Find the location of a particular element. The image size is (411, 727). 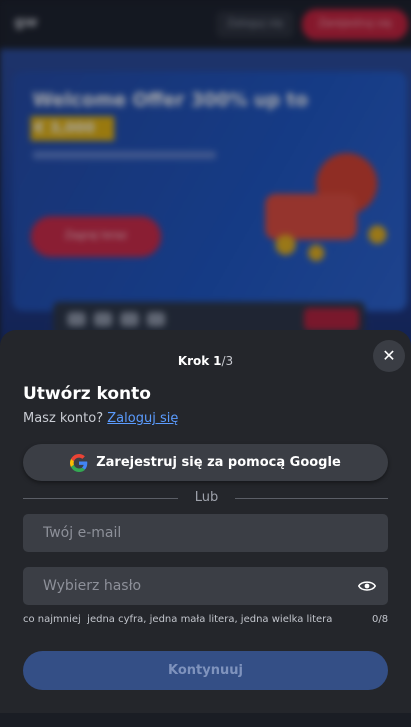

have-account-prompt: Masz konto? Zaloguj się is located at coordinates (100, 418).